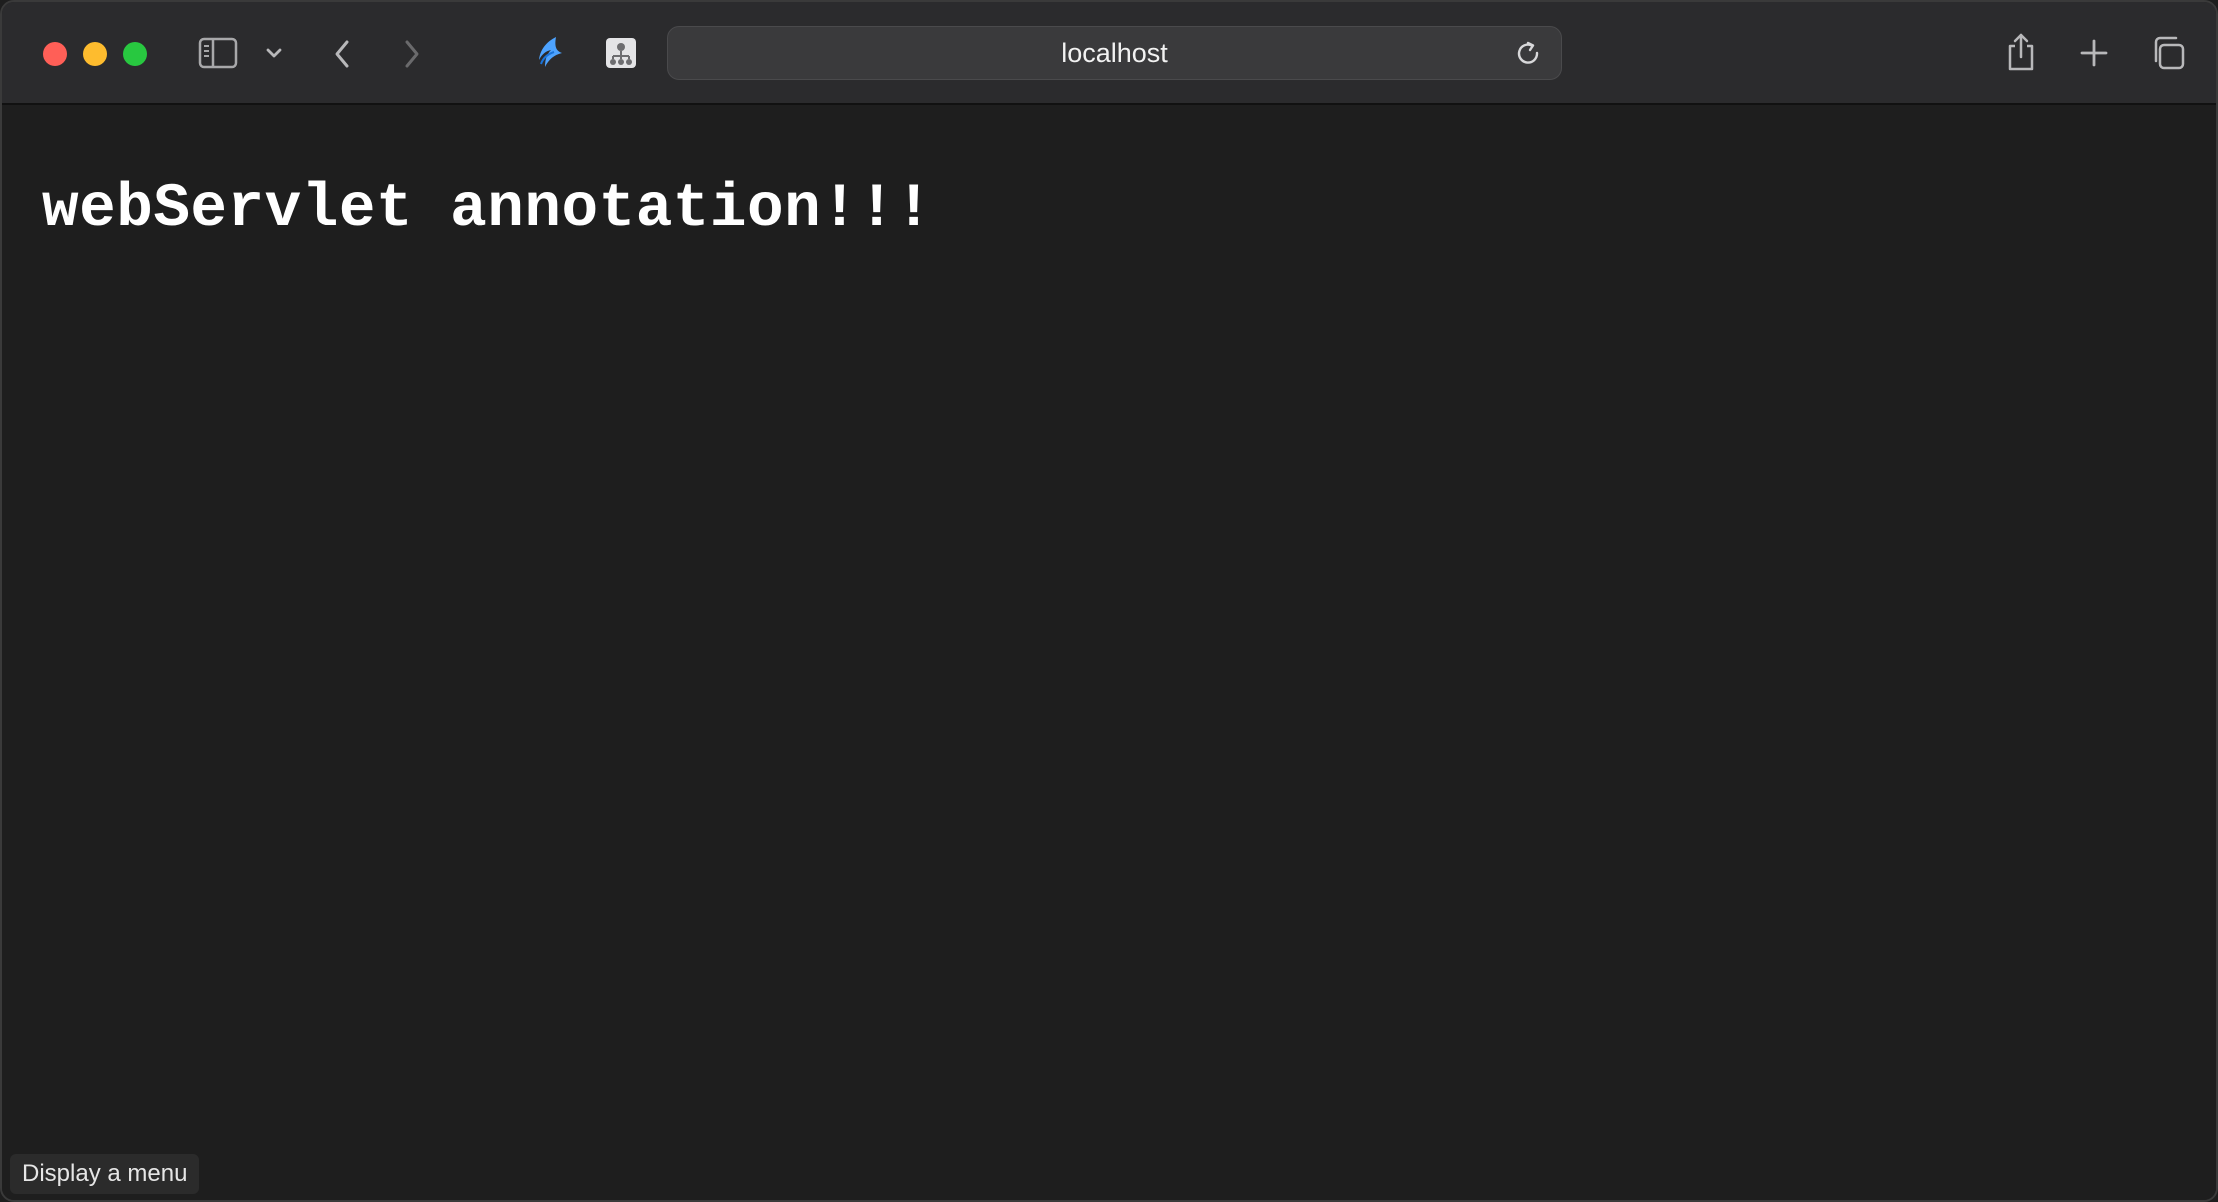 The height and width of the screenshot is (1202, 2218). What do you see at coordinates (218, 53) in the screenshot?
I see `sidebar-icon` at bounding box center [218, 53].